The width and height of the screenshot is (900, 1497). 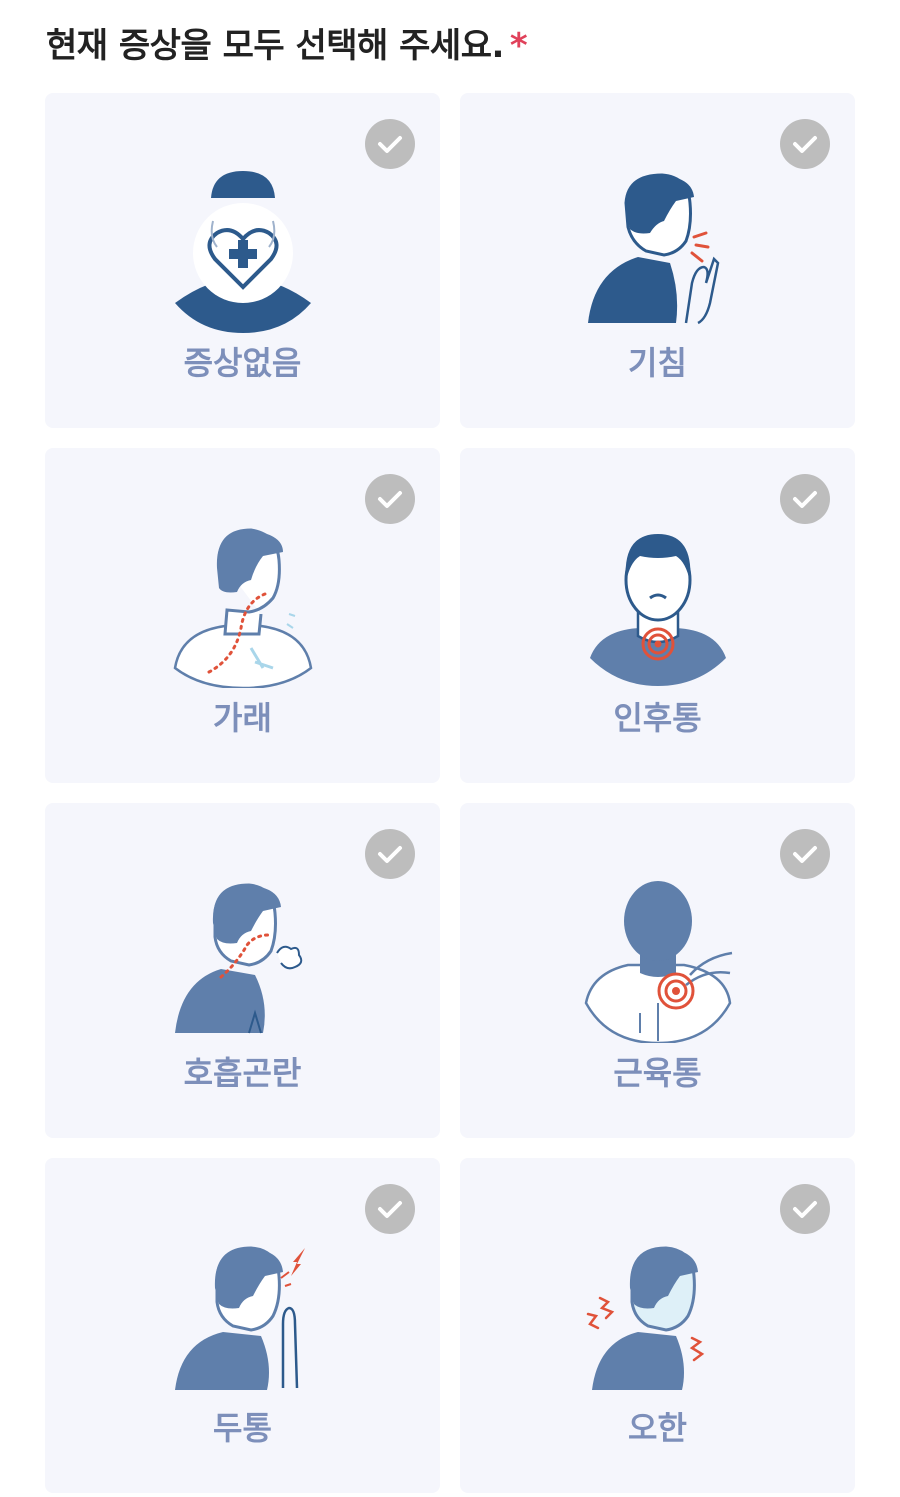 I want to click on headache-icon, so click(x=240, y=1318).